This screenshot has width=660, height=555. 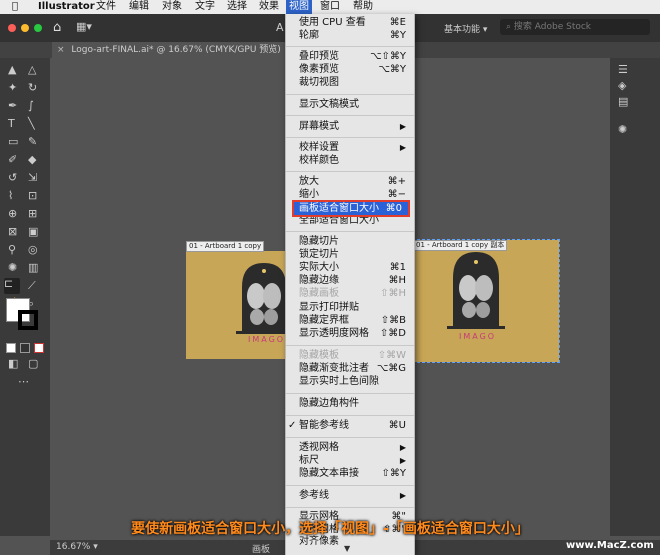 What do you see at coordinates (225, 246) in the screenshot?
I see `artboard-1-label: 01 - Artboard 1 copy` at bounding box center [225, 246].